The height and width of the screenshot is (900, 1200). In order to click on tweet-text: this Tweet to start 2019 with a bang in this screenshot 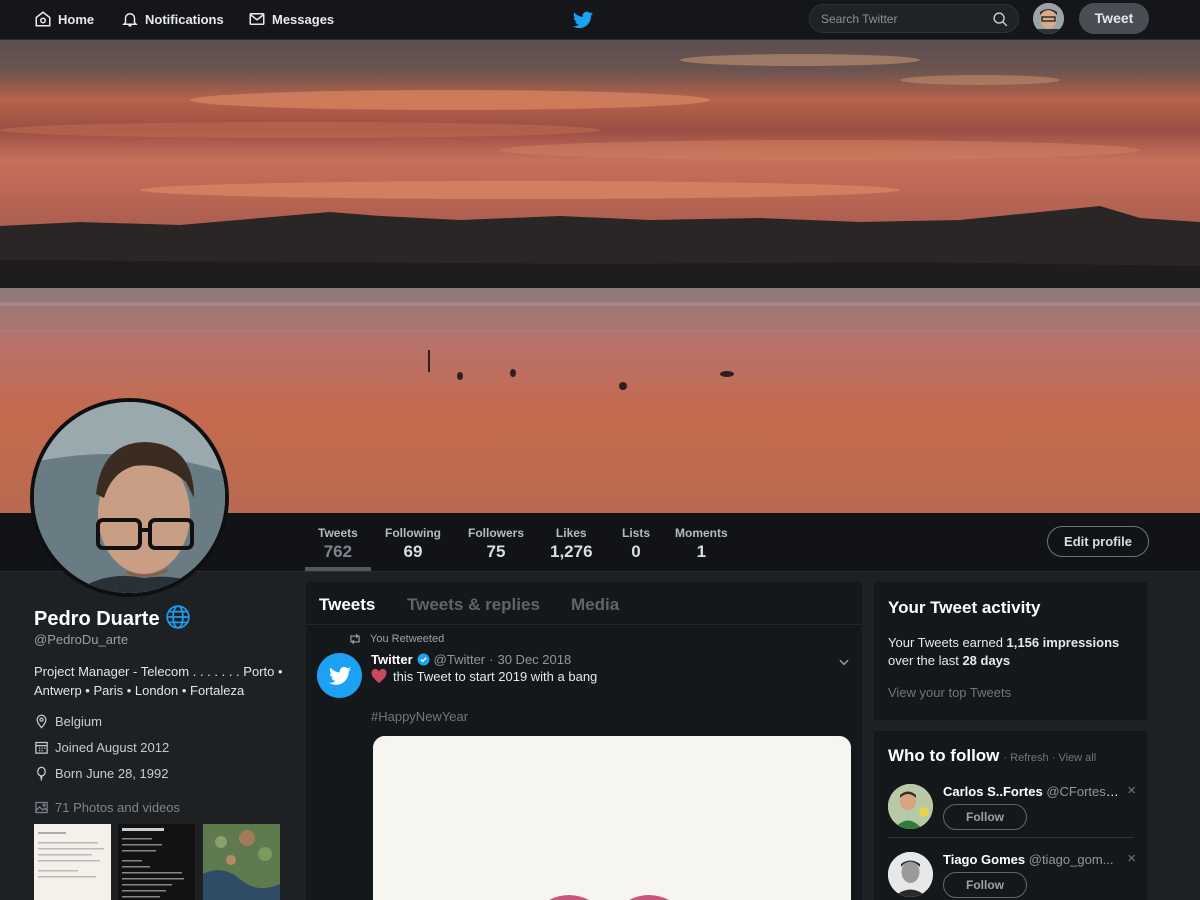, I will do `click(484, 676)`.